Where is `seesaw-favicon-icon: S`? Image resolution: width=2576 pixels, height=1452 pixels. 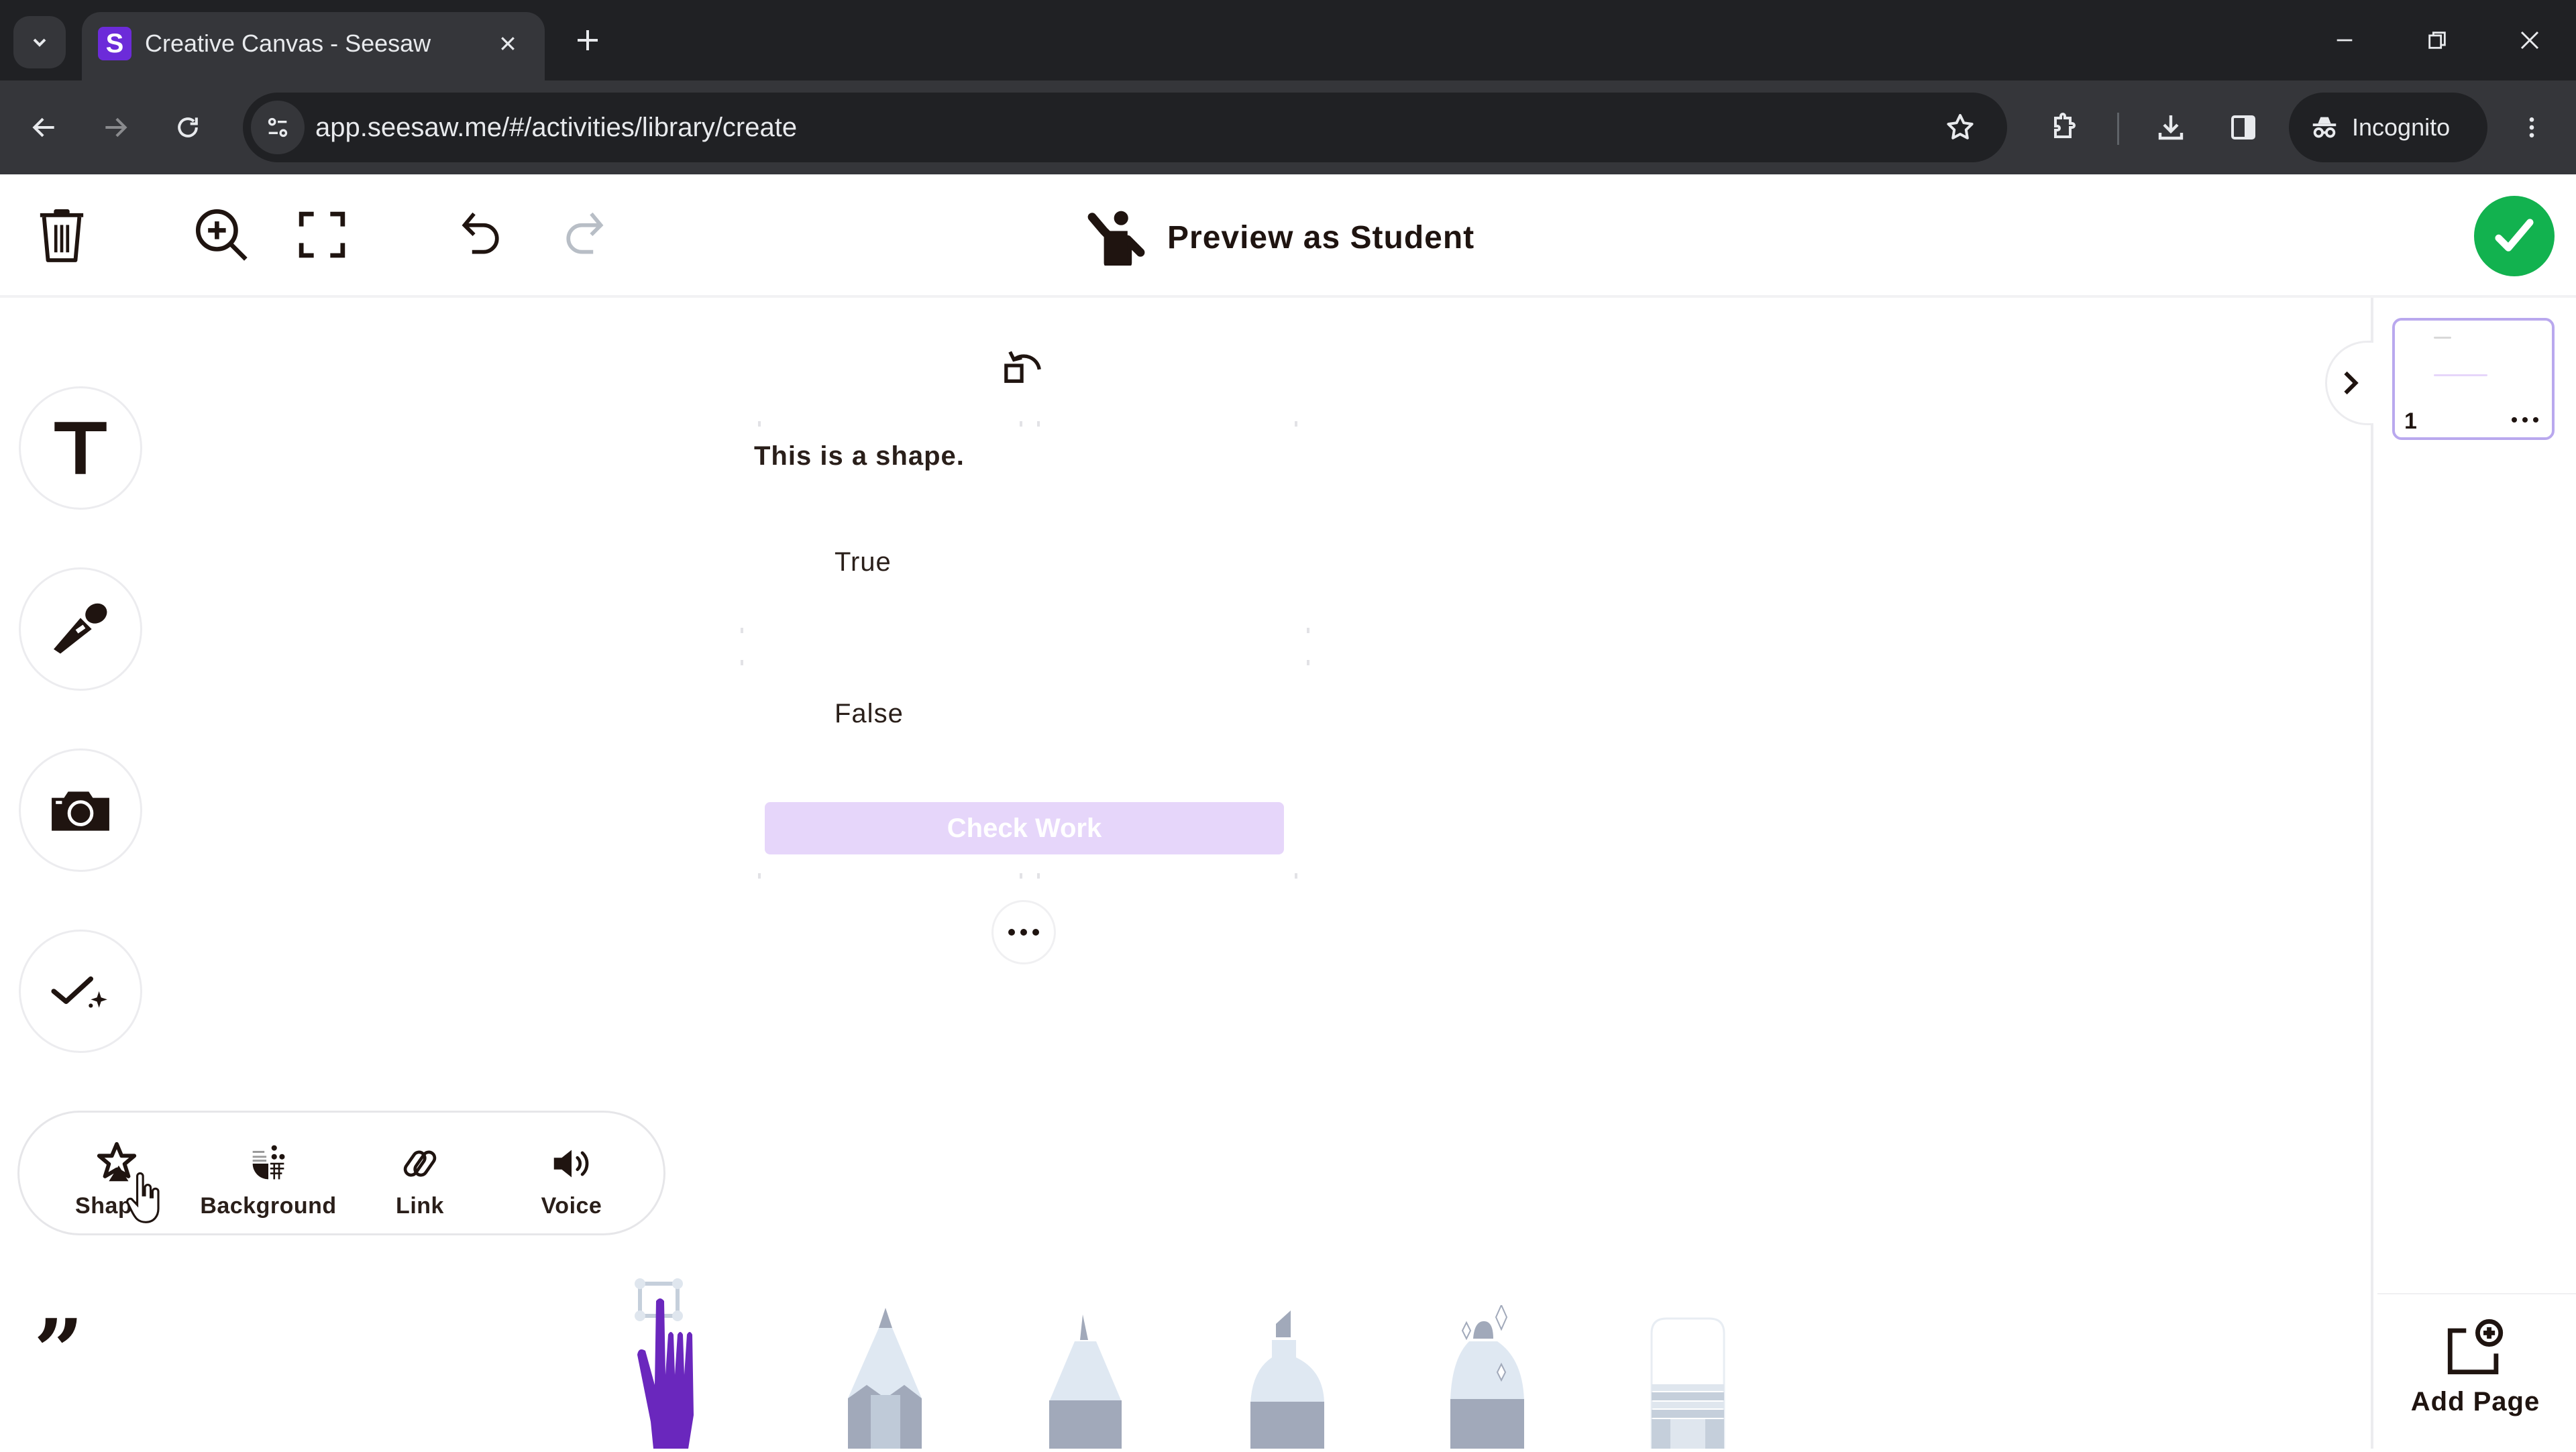 seesaw-favicon-icon: S is located at coordinates (114, 44).